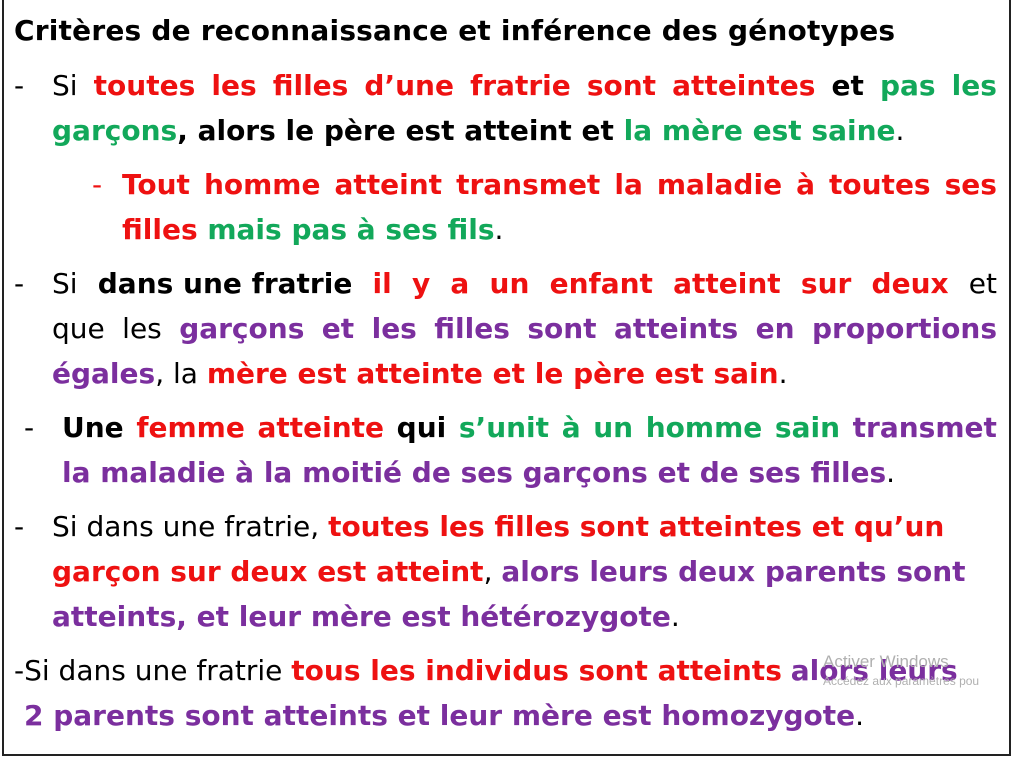 This screenshot has width=1015, height=760. Describe the element at coordinates (520, 85) in the screenshot. I see `word: fratrie` at that location.